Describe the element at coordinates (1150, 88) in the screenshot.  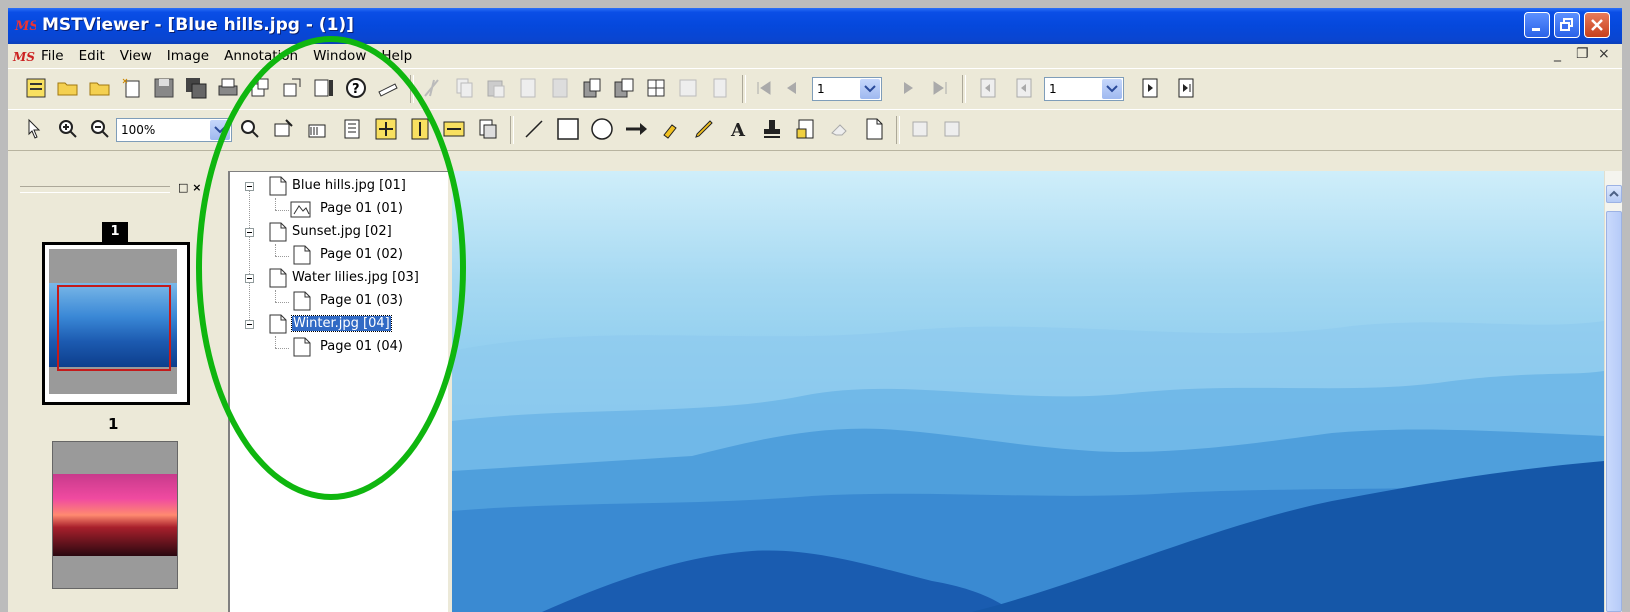
I see `next-document-button` at that location.